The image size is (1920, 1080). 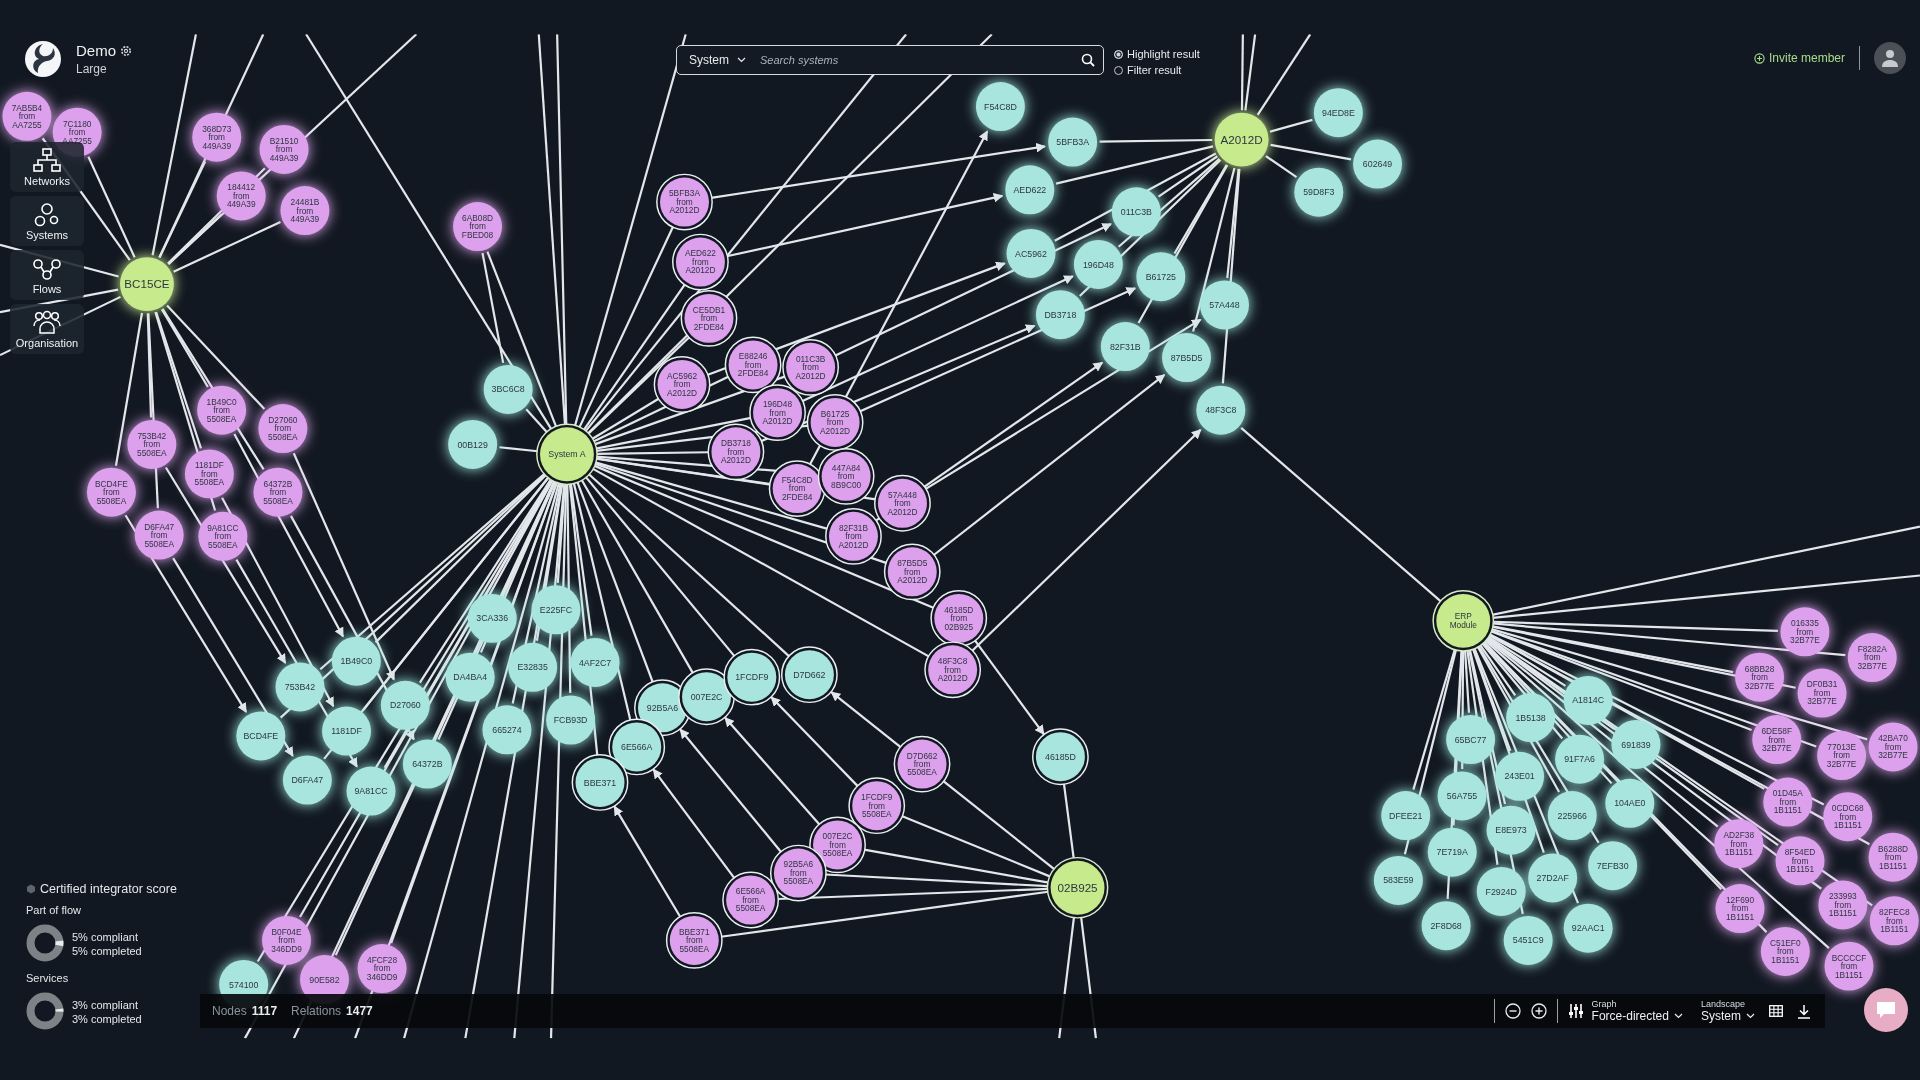 What do you see at coordinates (1471, 740) in the screenshot?
I see `graph-node: 65BC77` at bounding box center [1471, 740].